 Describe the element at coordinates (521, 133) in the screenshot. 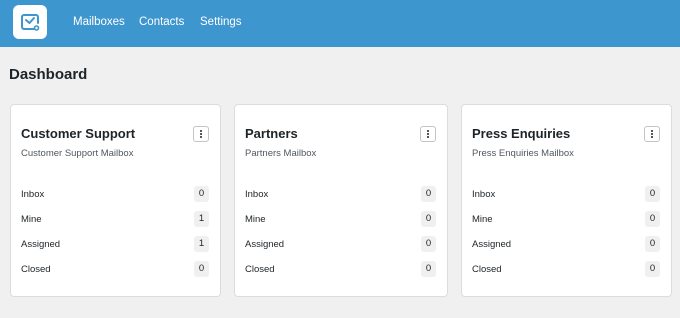

I see `mailbox-title: Press Enquiries` at that location.